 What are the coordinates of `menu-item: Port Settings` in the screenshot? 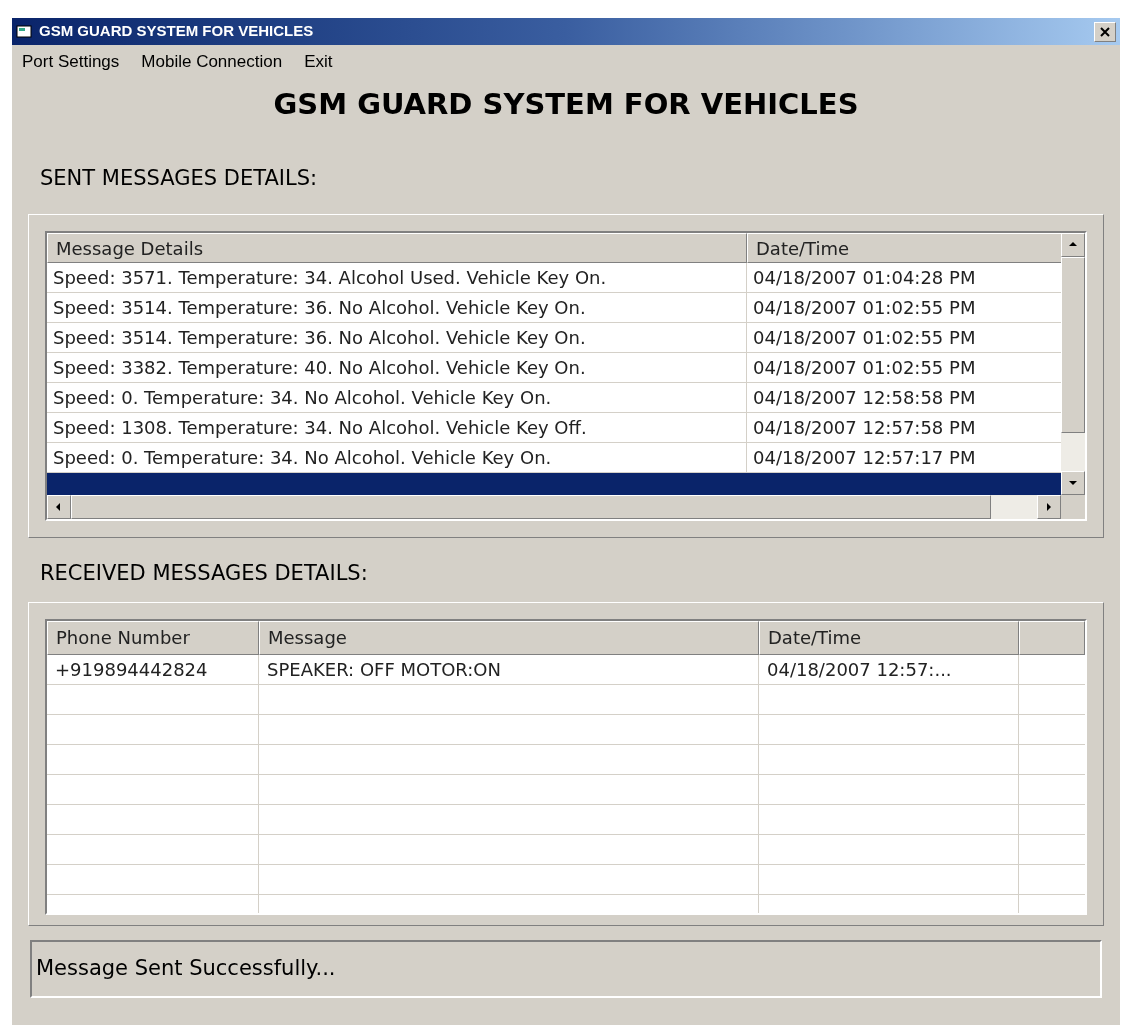 It's located at (71, 62).